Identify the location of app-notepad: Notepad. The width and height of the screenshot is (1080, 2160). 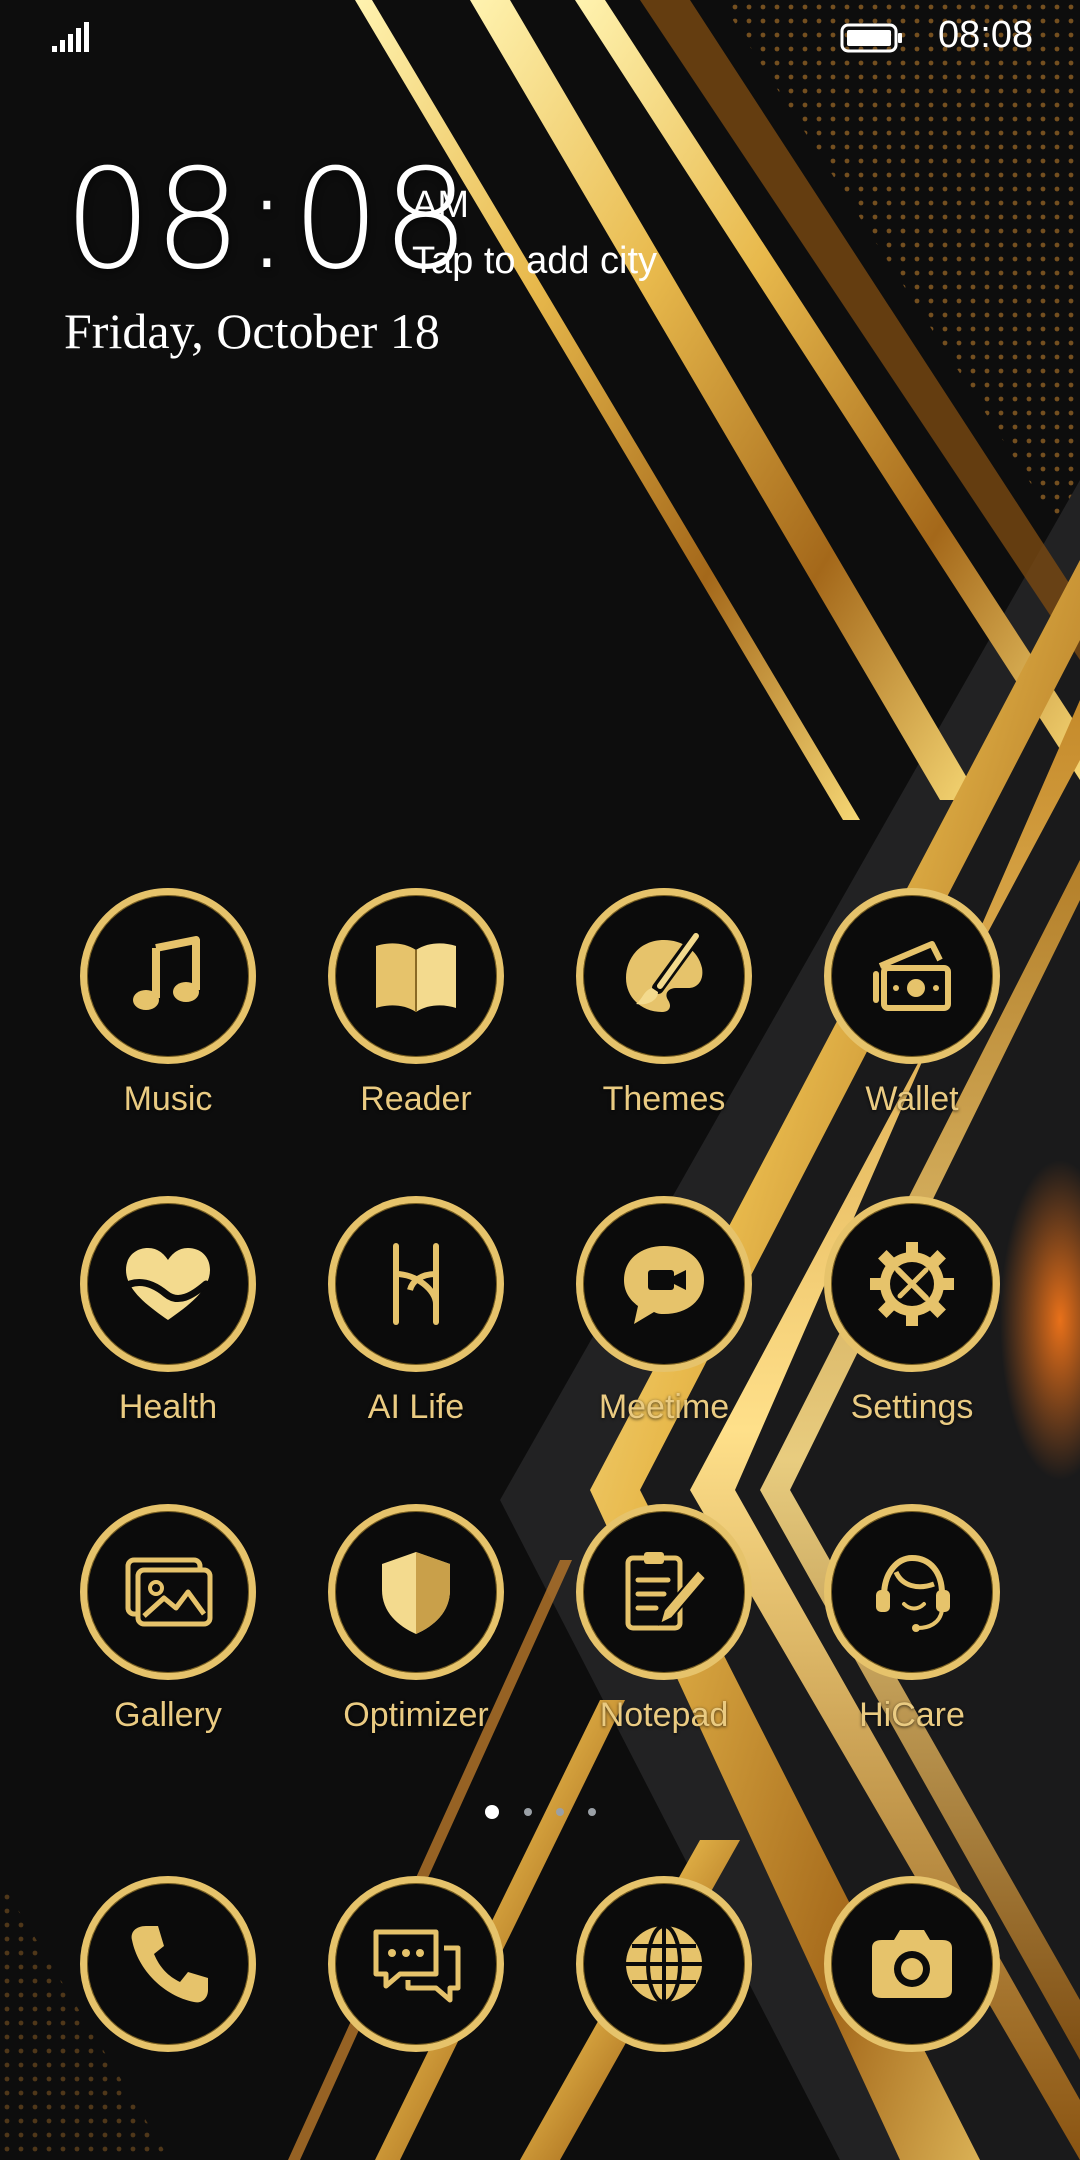
(664, 1619).